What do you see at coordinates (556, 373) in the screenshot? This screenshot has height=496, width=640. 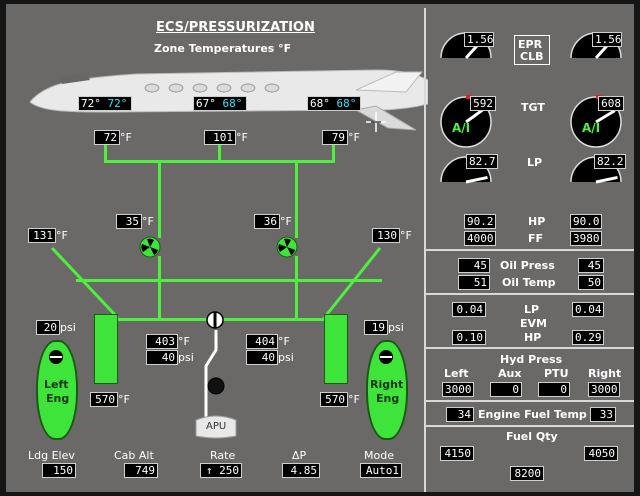 I see `hyd-ptu-label: PTU` at bounding box center [556, 373].